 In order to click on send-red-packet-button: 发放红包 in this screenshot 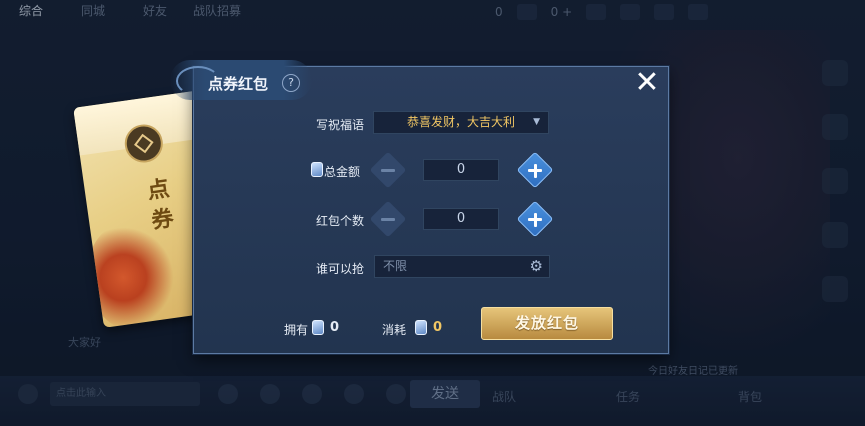, I will do `click(547, 323)`.